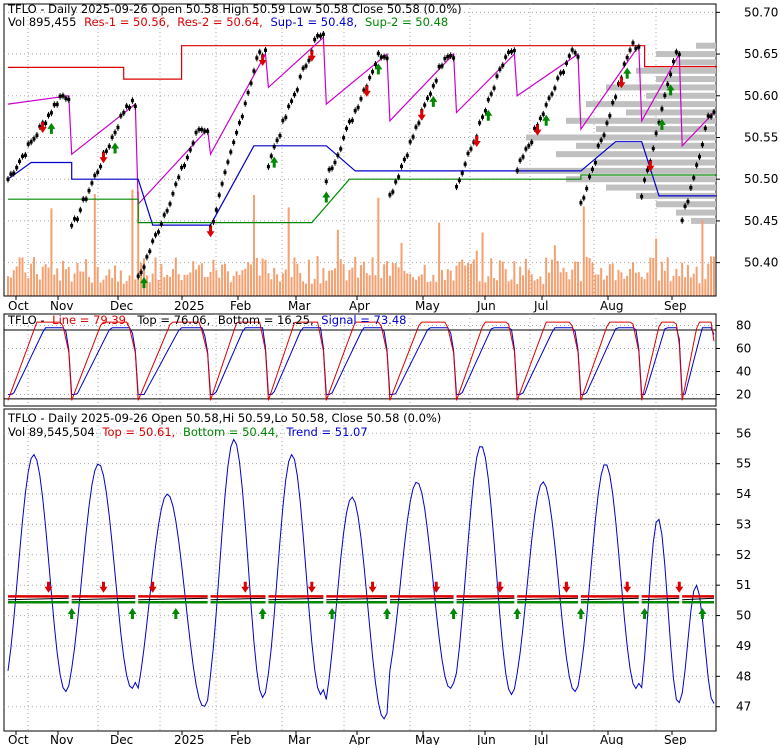 This screenshot has width=780, height=749. I want to click on x-axis-label: Mar, so click(299, 306).